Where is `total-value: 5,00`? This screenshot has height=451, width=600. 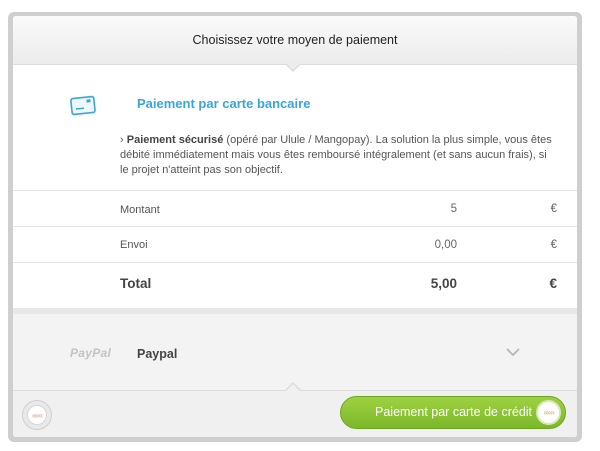 total-value: 5,00 is located at coordinates (443, 283).